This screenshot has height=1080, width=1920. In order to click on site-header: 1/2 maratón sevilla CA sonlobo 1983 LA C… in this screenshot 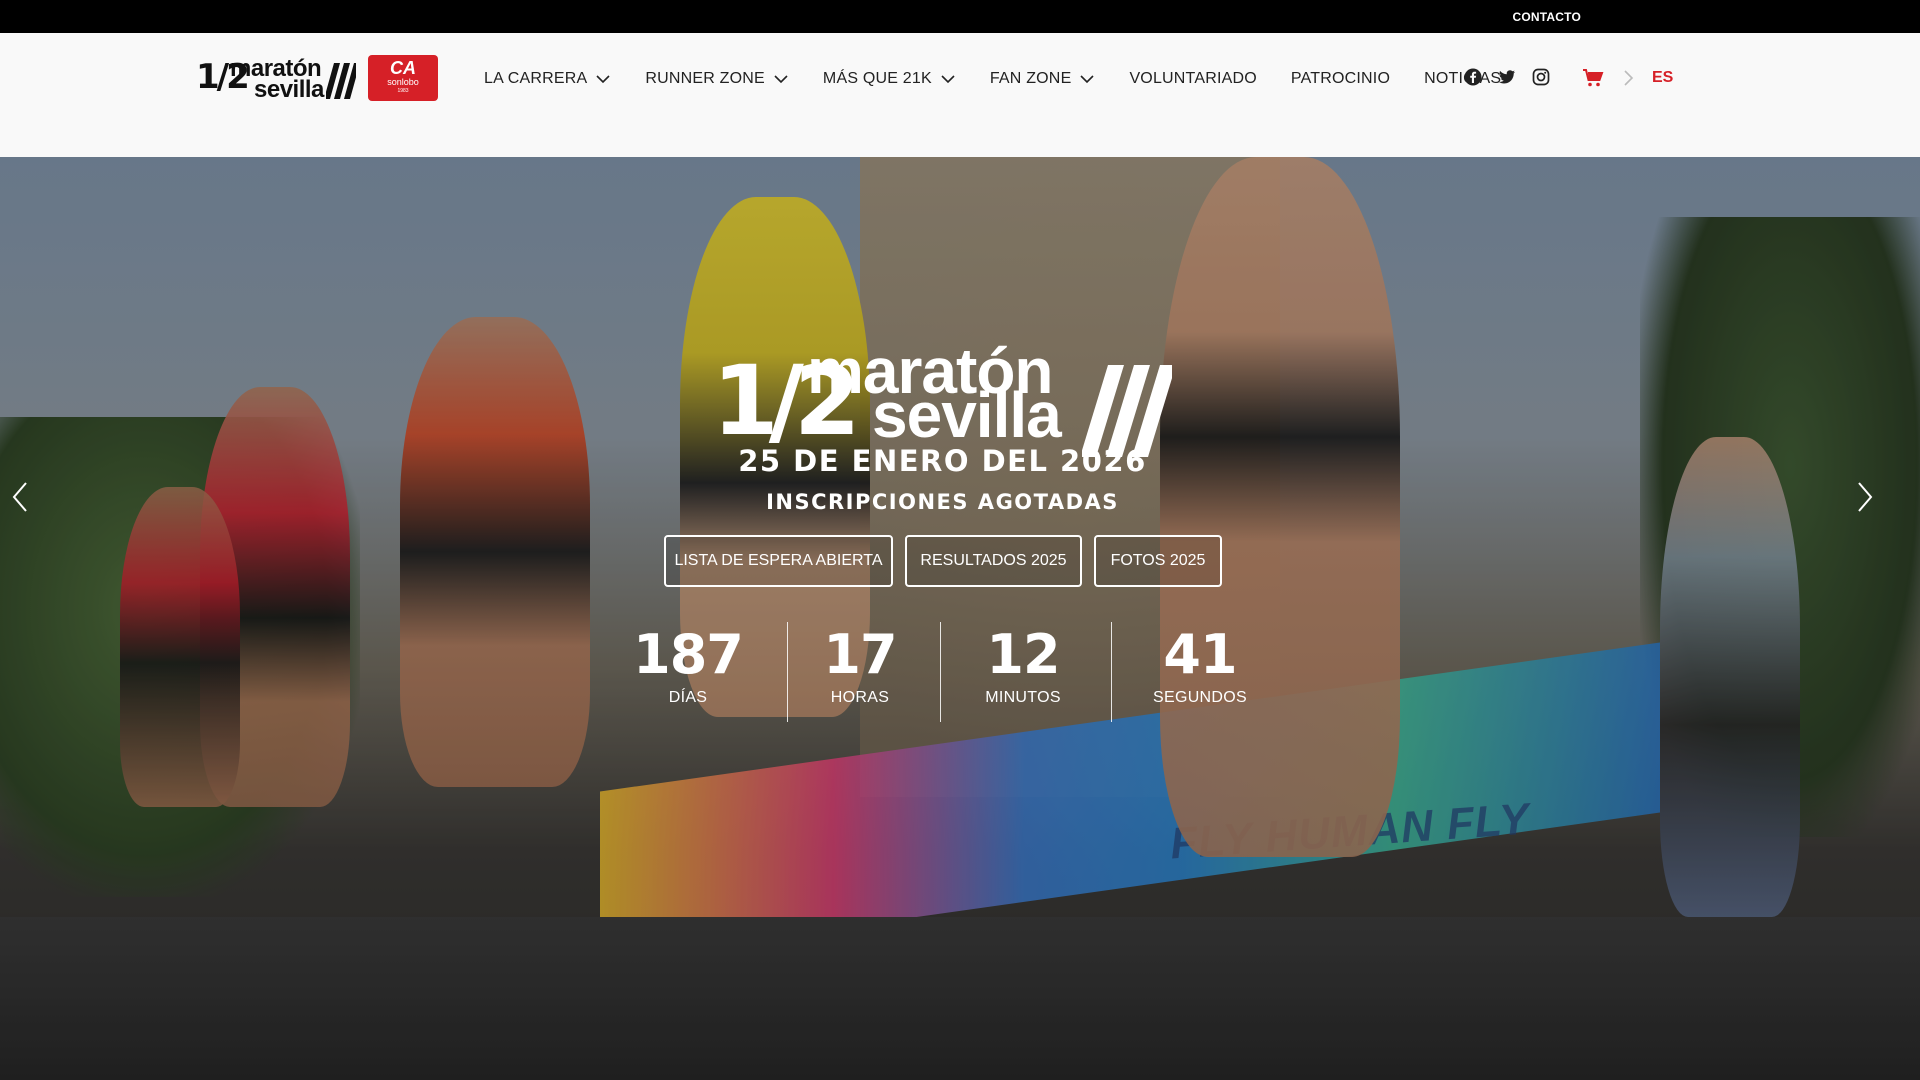, I will do `click(960, 95)`.